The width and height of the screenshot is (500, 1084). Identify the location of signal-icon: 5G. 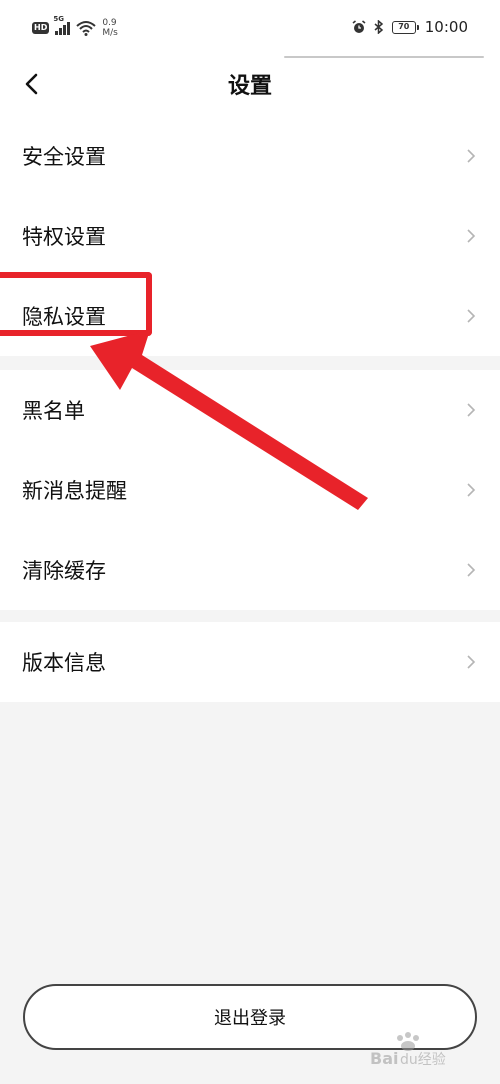
(62, 25).